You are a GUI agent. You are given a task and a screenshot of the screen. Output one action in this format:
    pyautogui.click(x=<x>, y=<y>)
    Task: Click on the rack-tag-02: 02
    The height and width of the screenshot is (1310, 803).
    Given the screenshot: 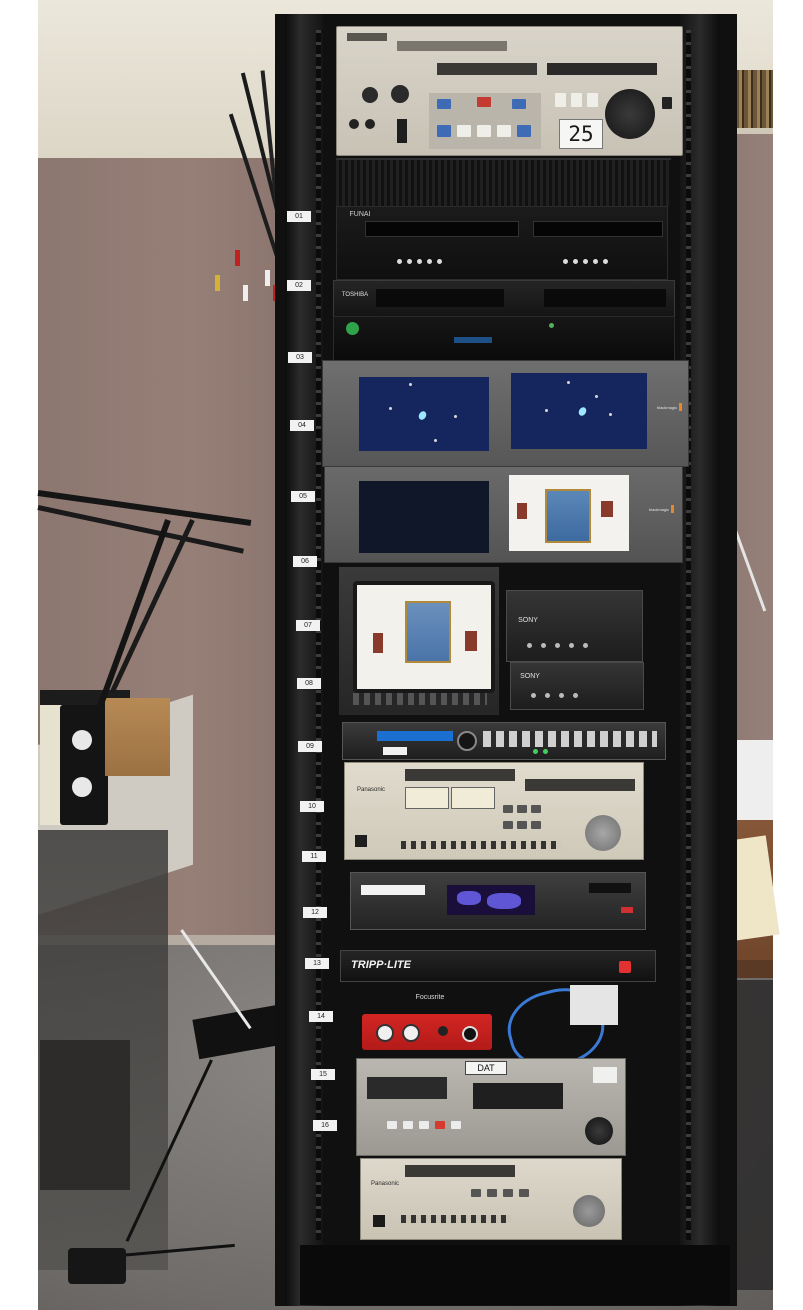 What is the action you would take?
    pyautogui.click(x=299, y=285)
    